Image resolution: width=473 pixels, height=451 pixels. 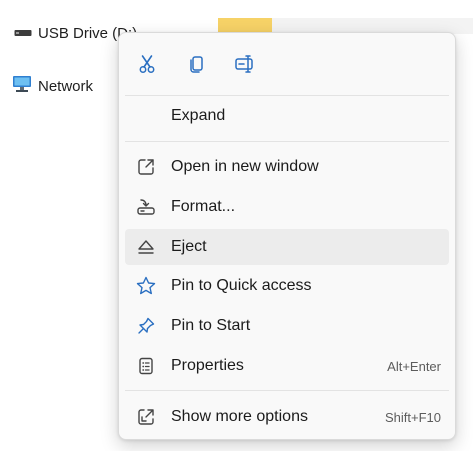 I want to click on menu-item-properties: Properties Alt+Enter, so click(x=287, y=366).